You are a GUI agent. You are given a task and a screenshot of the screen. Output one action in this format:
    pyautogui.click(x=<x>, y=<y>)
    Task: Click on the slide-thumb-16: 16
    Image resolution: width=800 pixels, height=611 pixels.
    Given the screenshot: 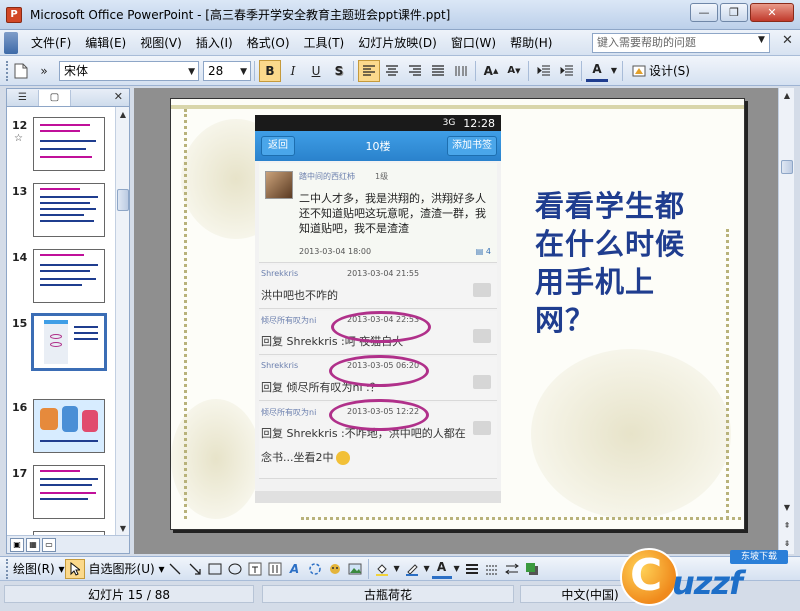 What is the action you would take?
    pyautogui.click(x=61, y=429)
    